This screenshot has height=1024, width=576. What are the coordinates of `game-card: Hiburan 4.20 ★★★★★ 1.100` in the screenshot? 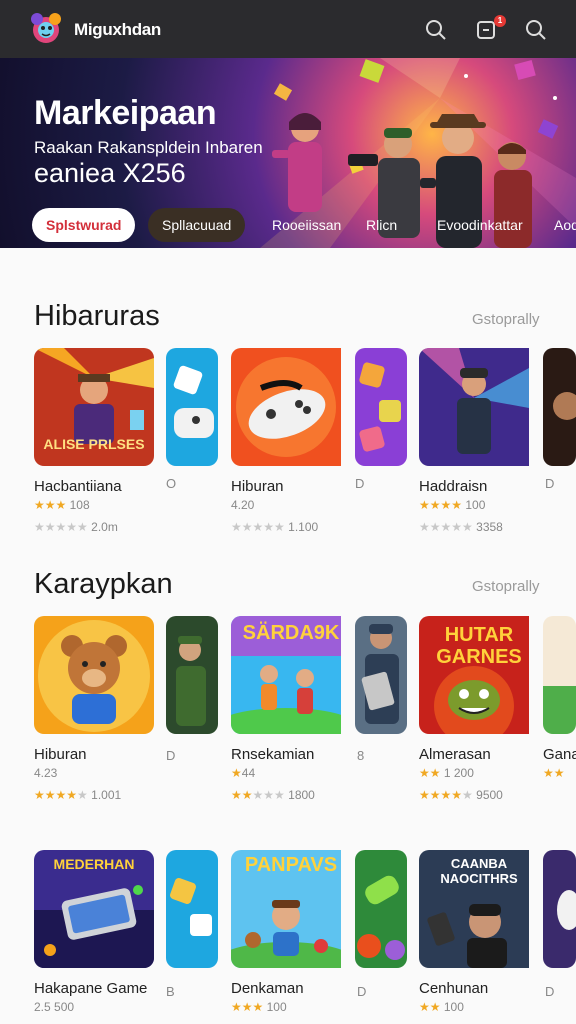 It's located at (291, 441).